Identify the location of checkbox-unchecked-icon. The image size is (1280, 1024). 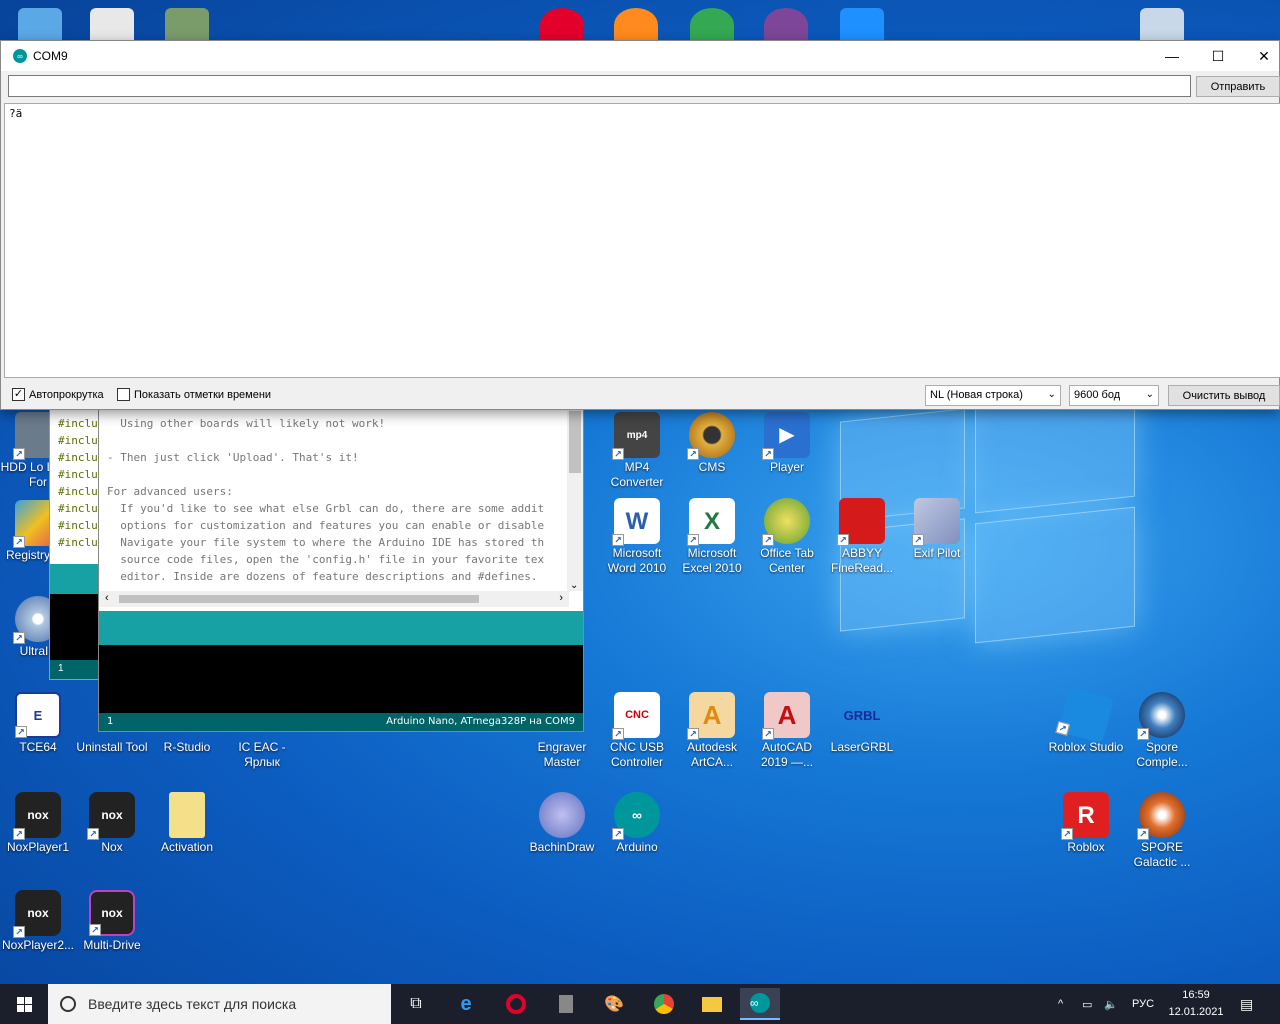
(123, 394).